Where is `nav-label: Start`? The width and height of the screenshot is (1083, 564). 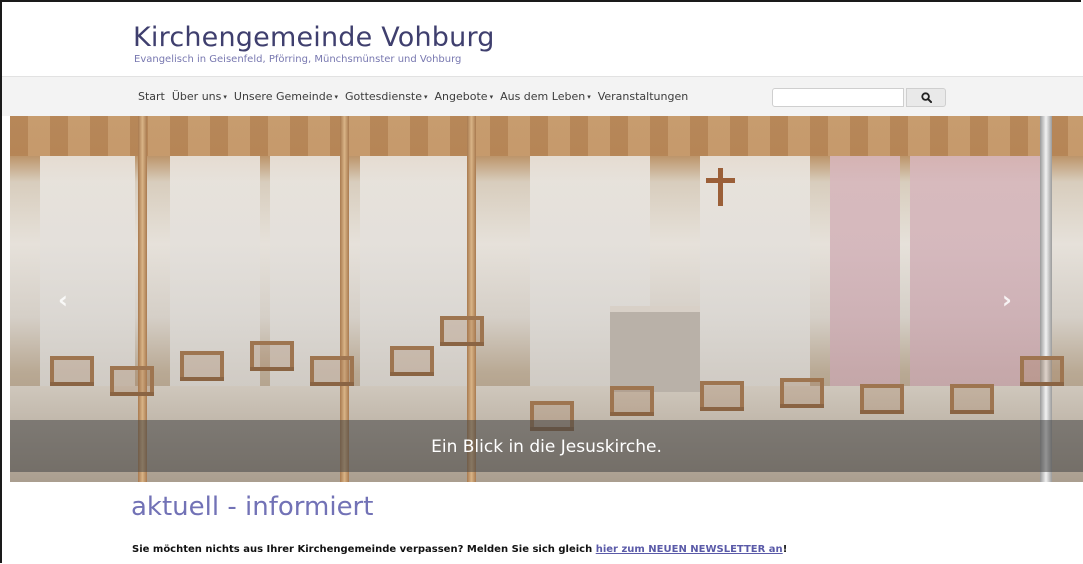
nav-label: Start is located at coordinates (151, 96).